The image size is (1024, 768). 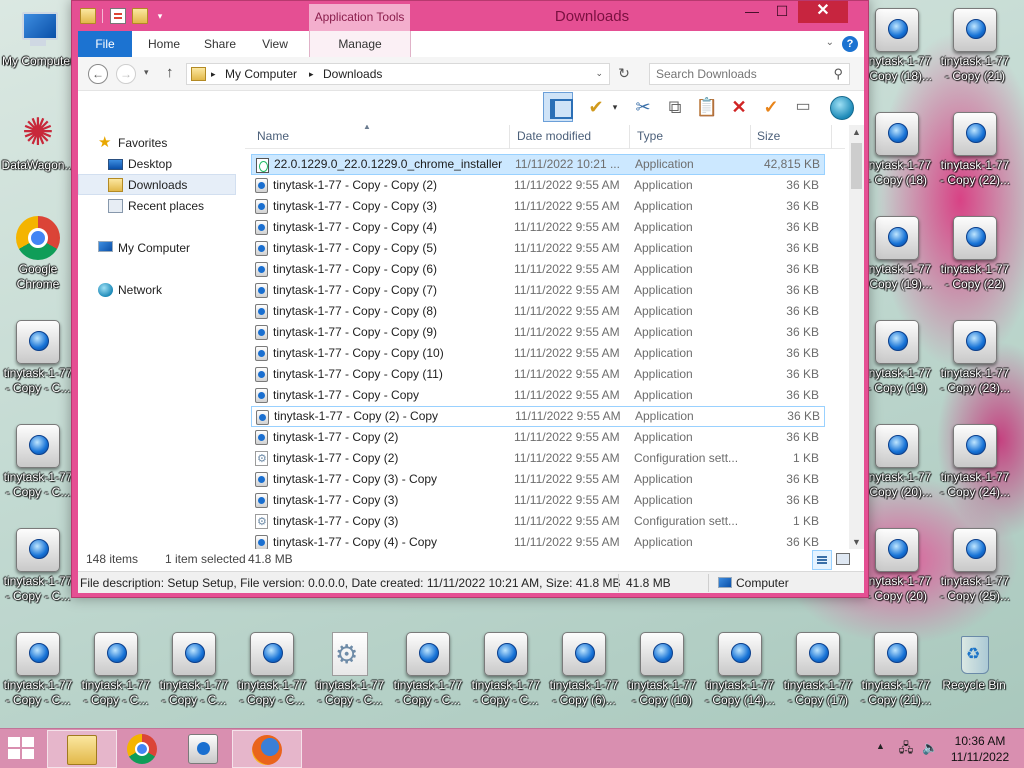 What do you see at coordinates (643, 107) in the screenshot?
I see `cut-icon: ✂` at bounding box center [643, 107].